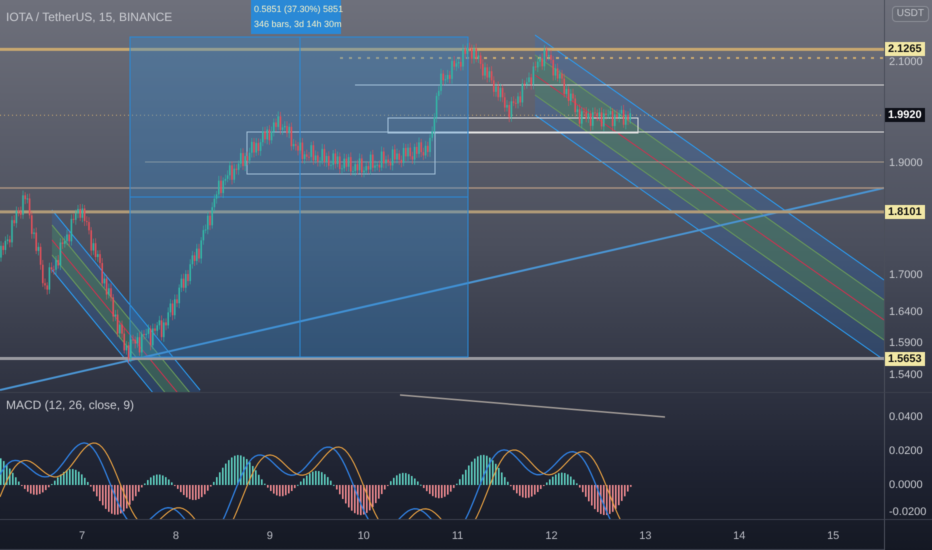 The height and width of the screenshot is (550, 932). I want to click on time-label: 11, so click(458, 536).